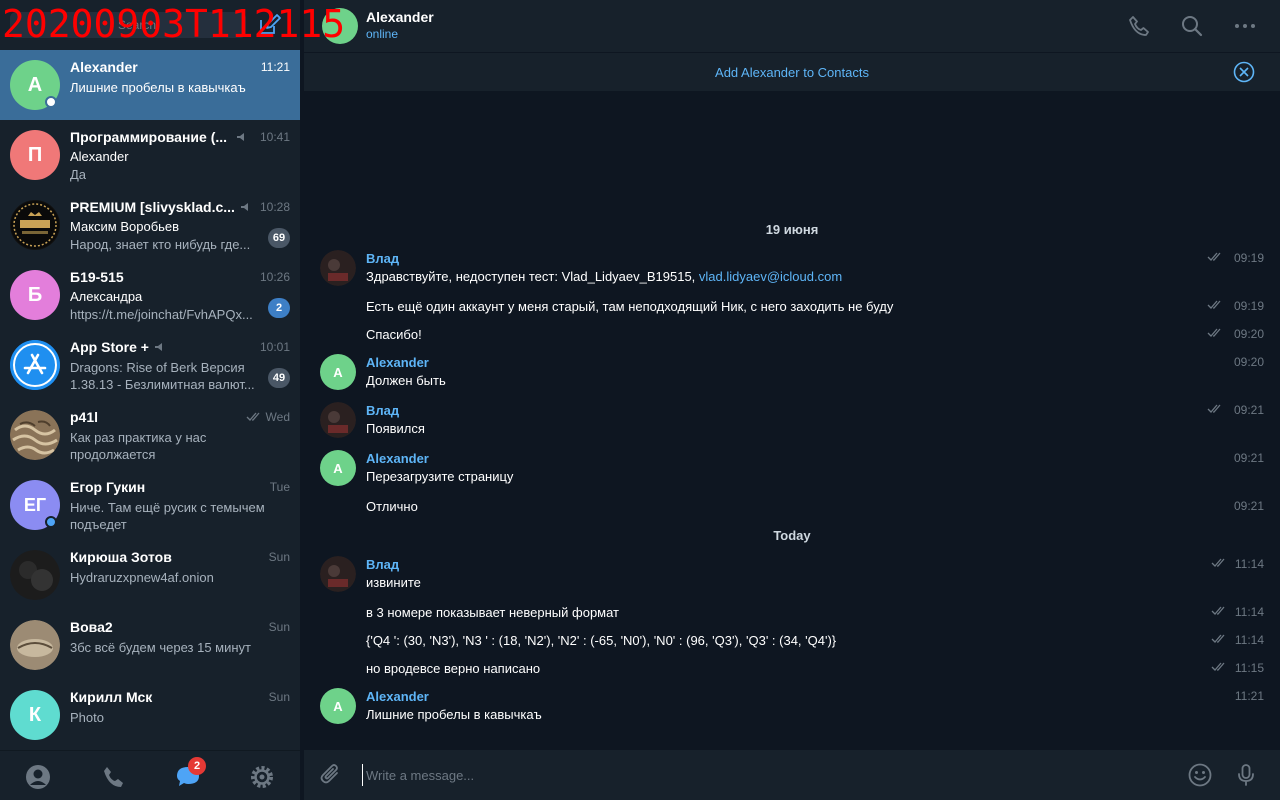 The height and width of the screenshot is (800, 1280). What do you see at coordinates (1192, 26) in the screenshot?
I see `search-icon` at bounding box center [1192, 26].